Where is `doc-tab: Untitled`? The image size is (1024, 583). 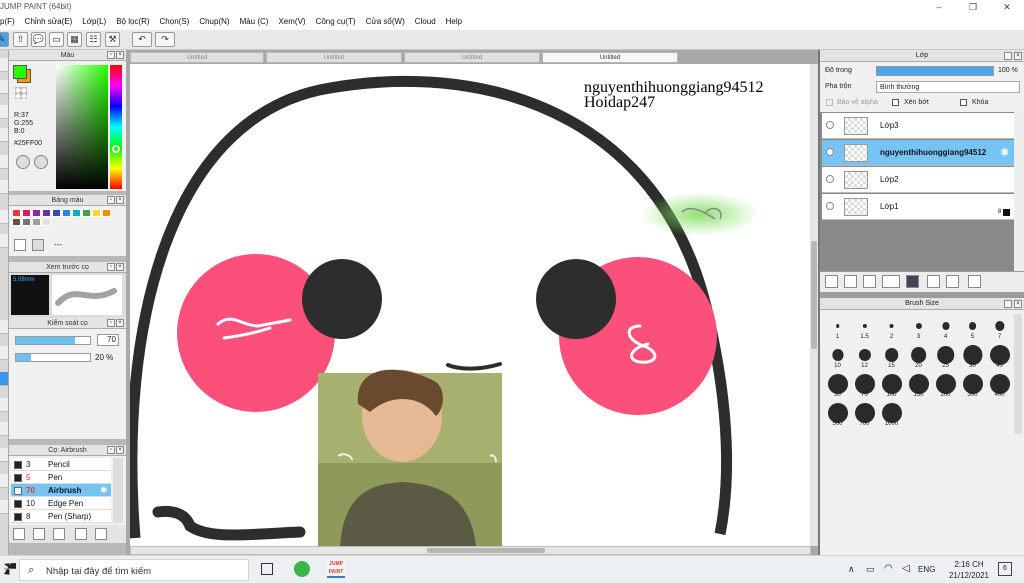 doc-tab: Untitled is located at coordinates (197, 57).